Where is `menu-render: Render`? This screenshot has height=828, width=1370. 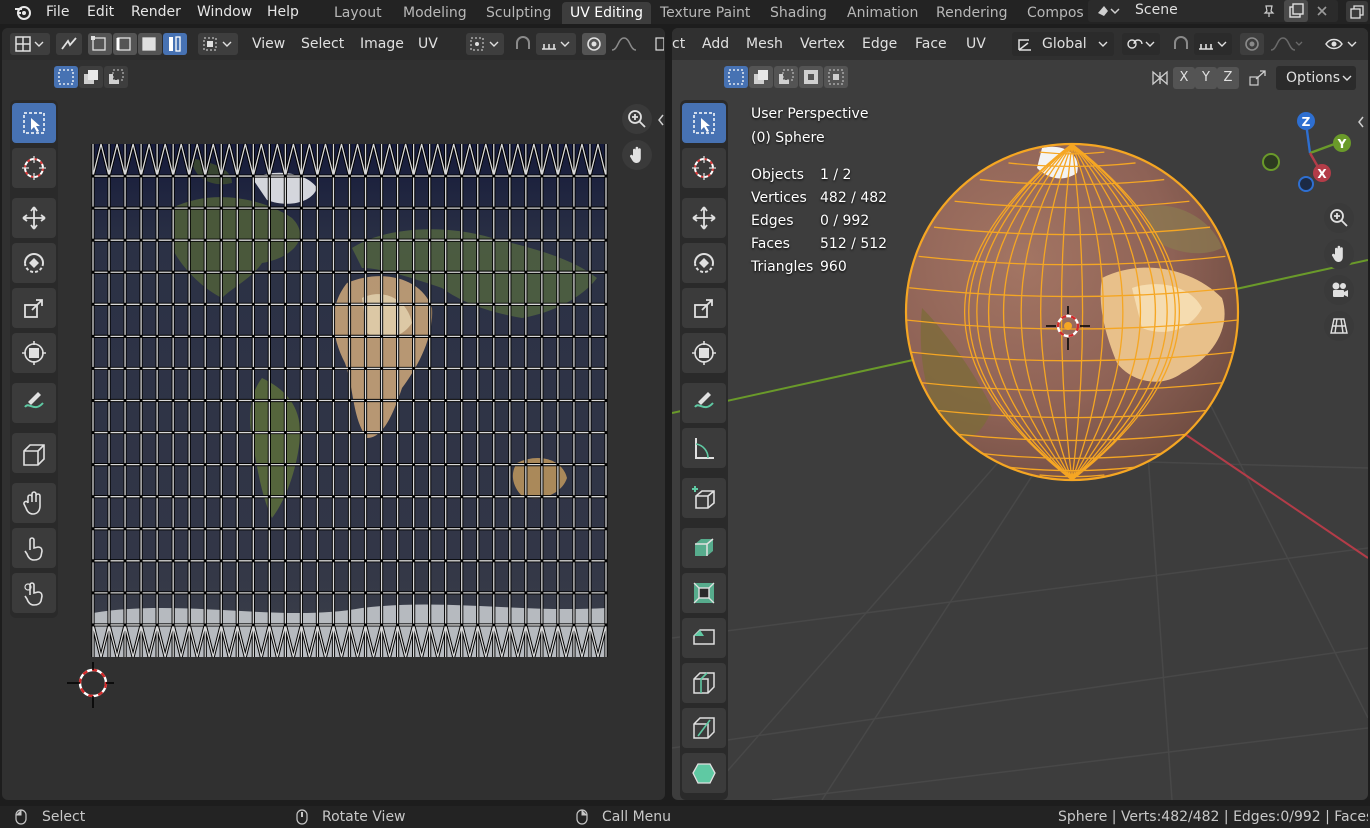
menu-render: Render is located at coordinates (156, 12).